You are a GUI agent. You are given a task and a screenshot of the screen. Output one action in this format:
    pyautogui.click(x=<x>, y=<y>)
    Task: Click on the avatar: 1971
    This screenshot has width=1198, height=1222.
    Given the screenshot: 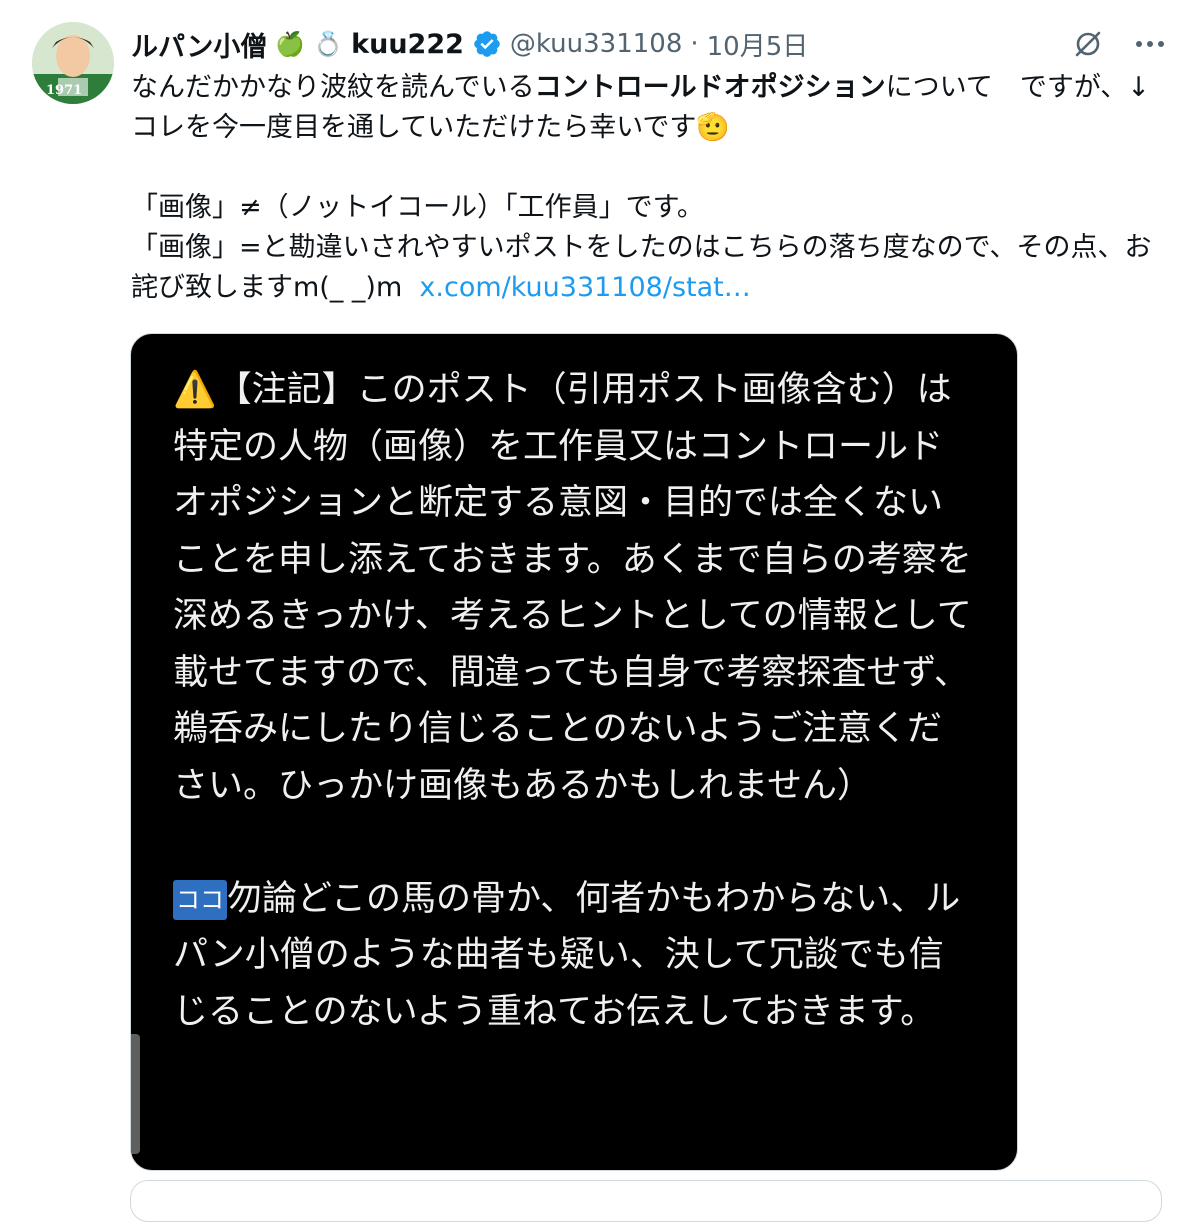 What is the action you would take?
    pyautogui.click(x=73, y=63)
    